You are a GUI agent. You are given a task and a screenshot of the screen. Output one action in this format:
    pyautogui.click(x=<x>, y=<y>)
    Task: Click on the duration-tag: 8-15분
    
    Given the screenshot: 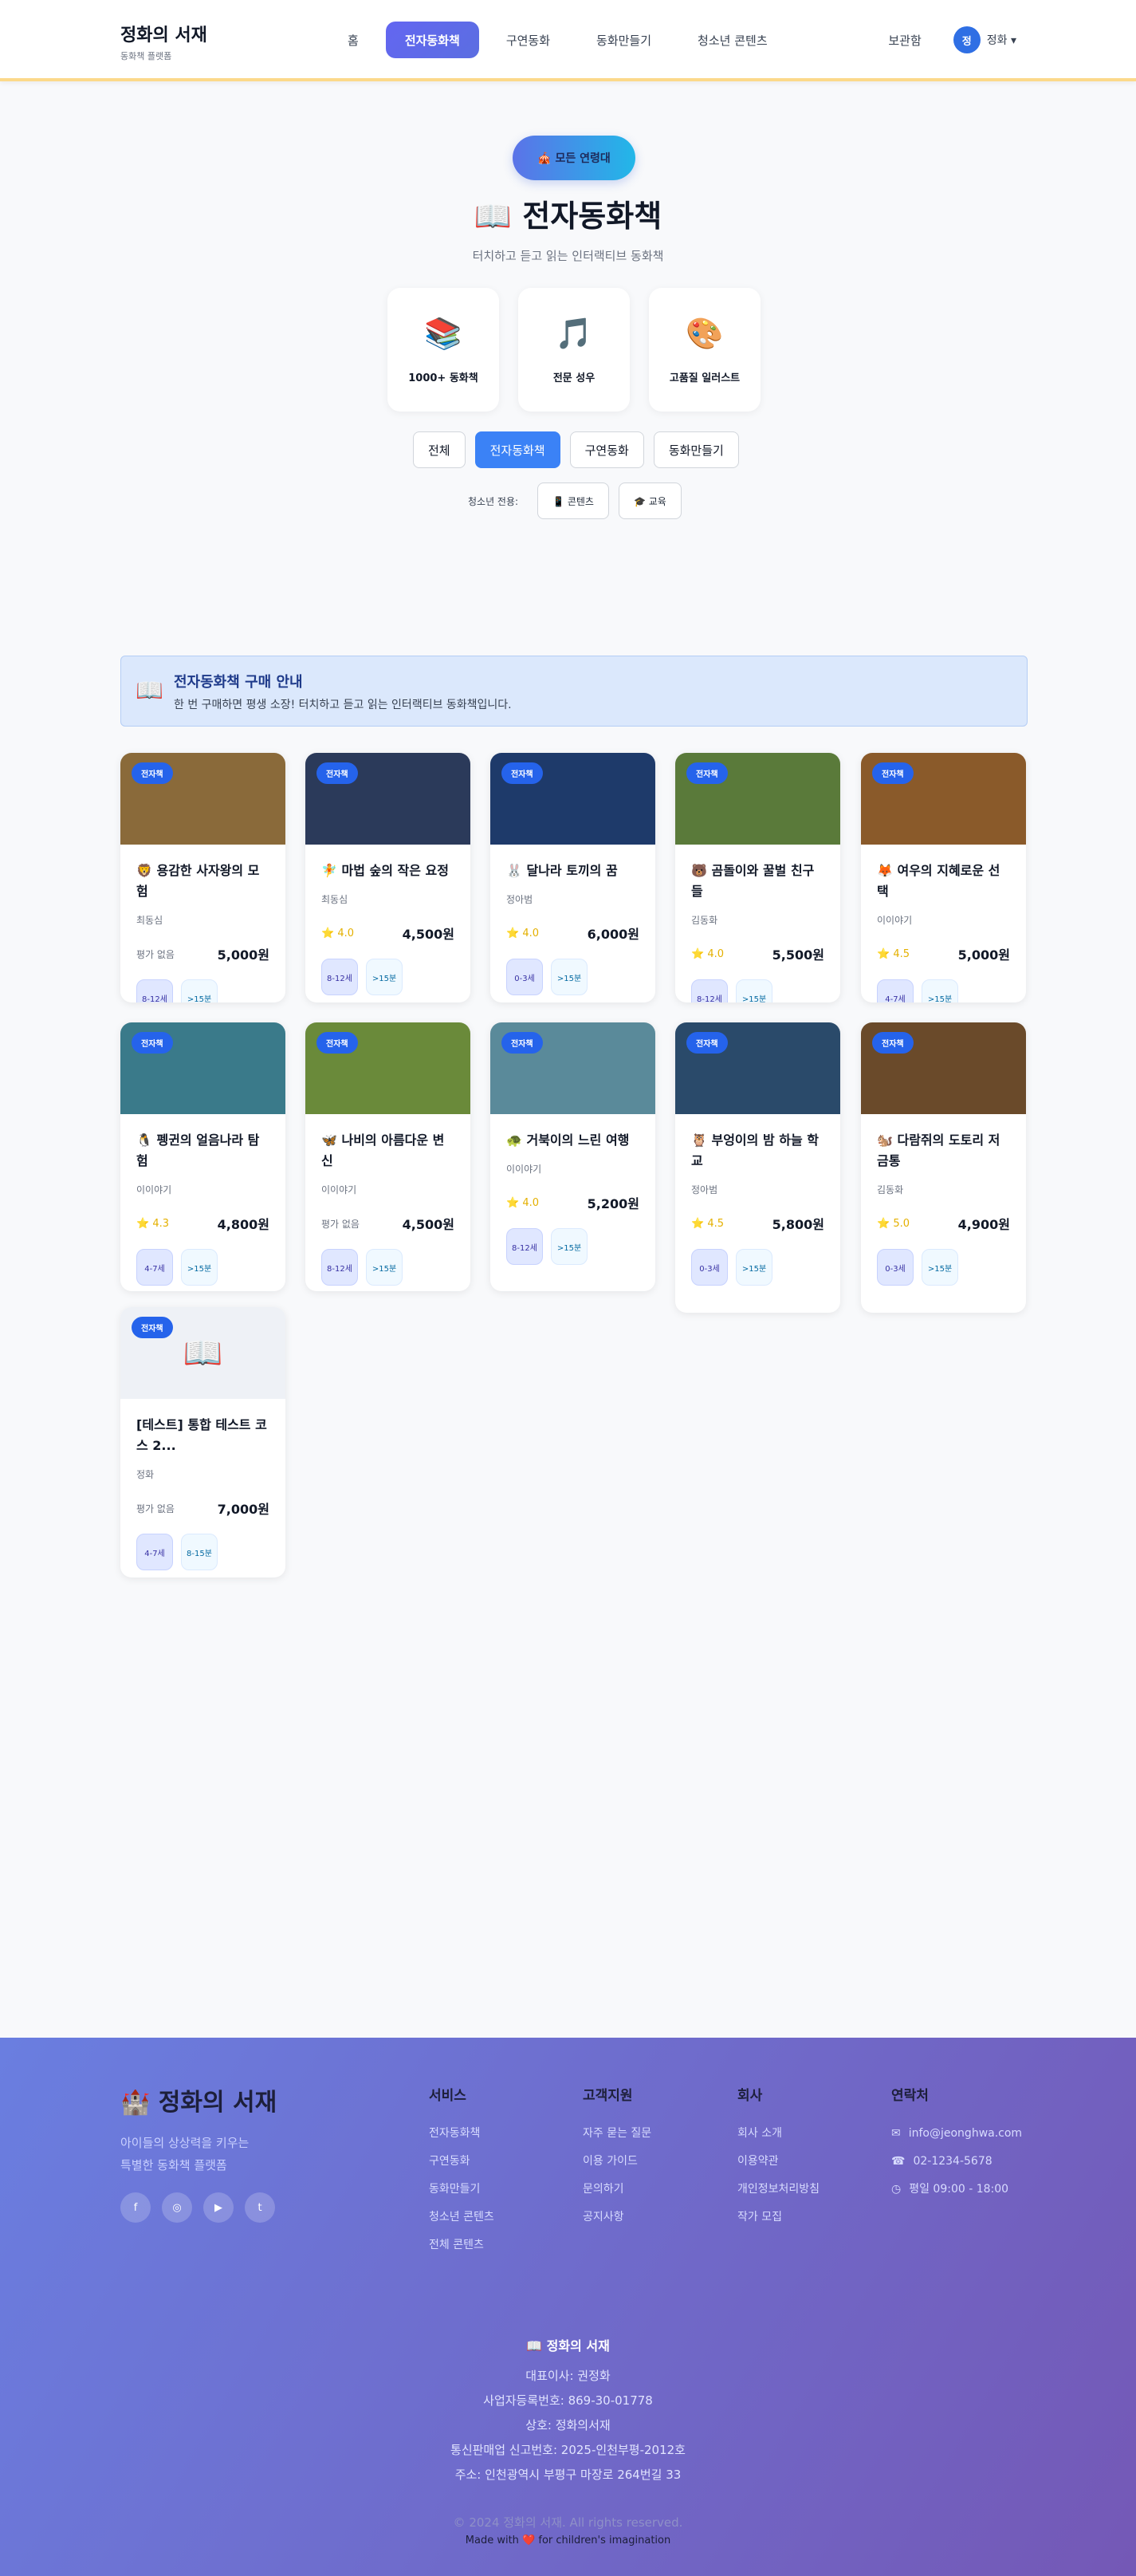 What is the action you would take?
    pyautogui.click(x=199, y=1552)
    